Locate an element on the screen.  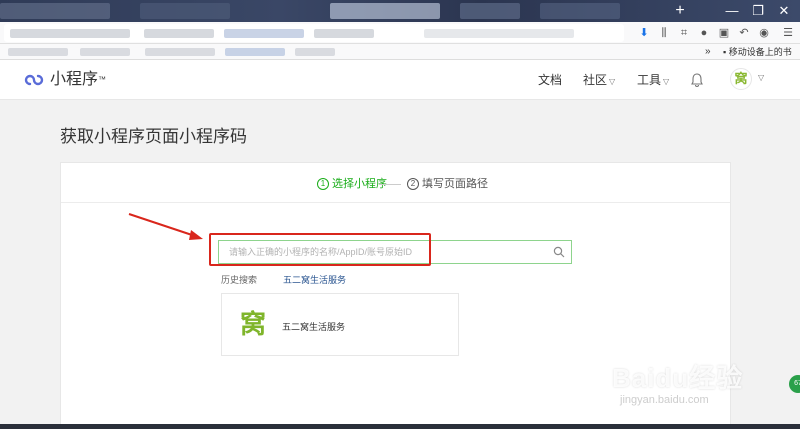
nav-community-label: 社区 is located at coordinates (595, 80).